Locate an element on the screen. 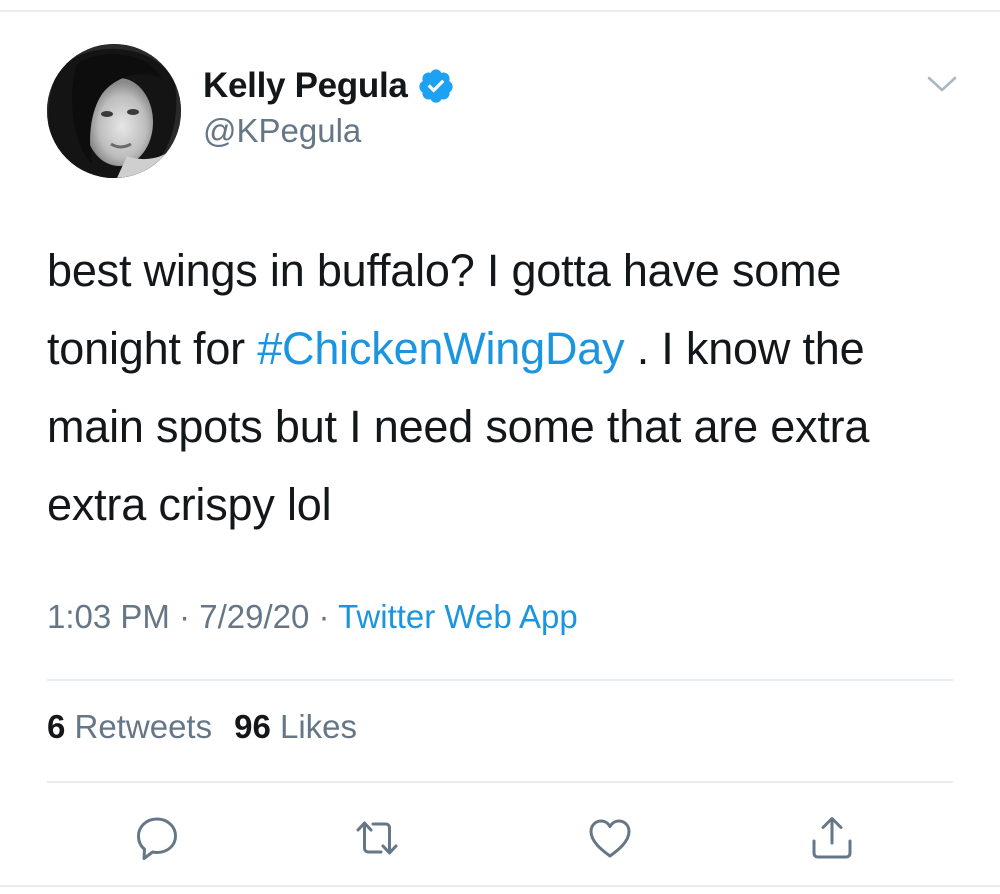  display-name: Kelly Pegula is located at coordinates (305, 86).